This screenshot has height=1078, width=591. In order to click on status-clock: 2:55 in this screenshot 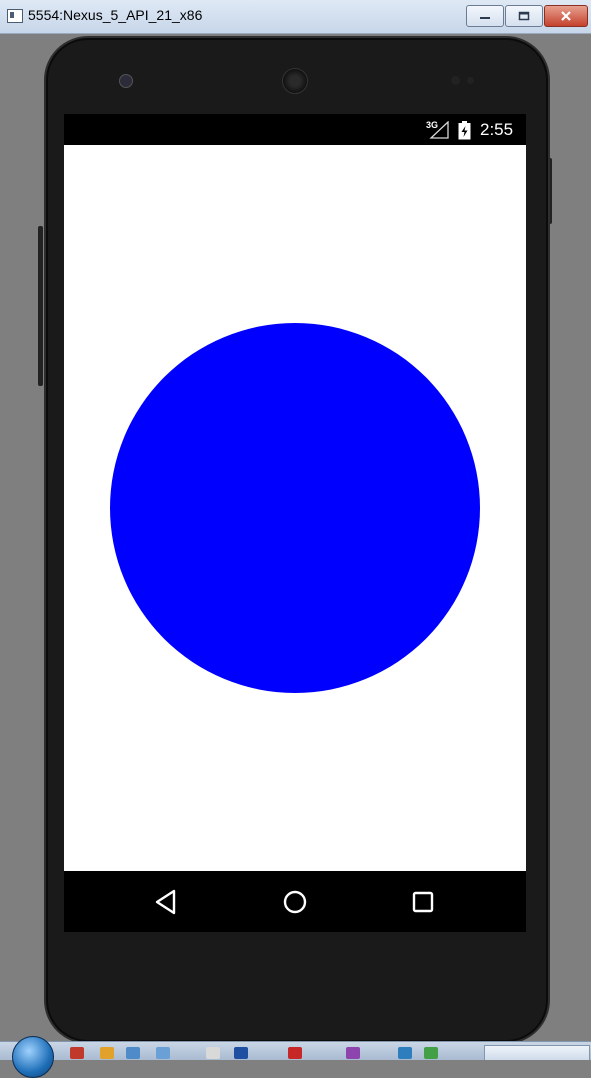, I will do `click(497, 129)`.